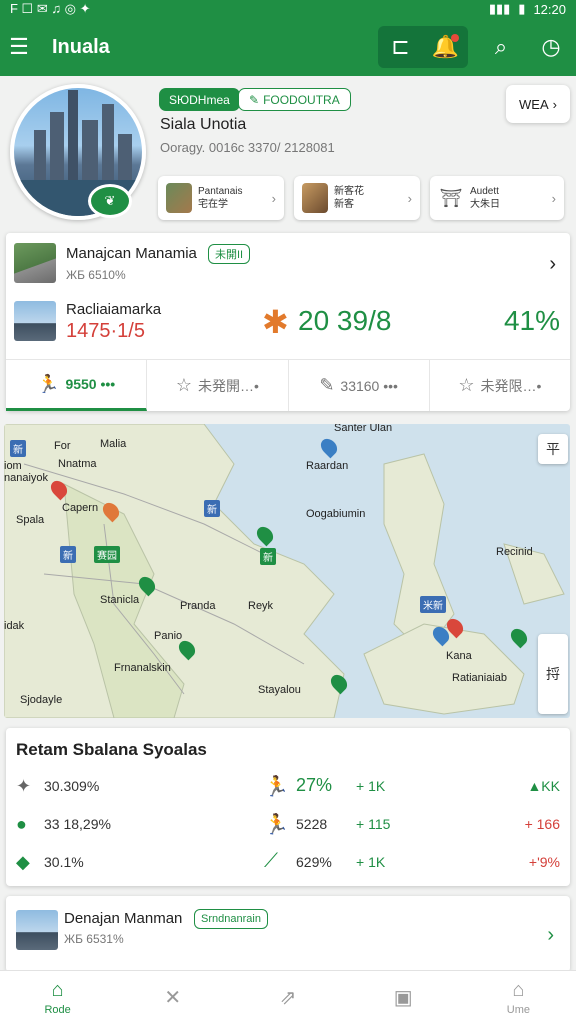 The width and height of the screenshot is (576, 1024). I want to click on map-label: Reyk, so click(261, 606).